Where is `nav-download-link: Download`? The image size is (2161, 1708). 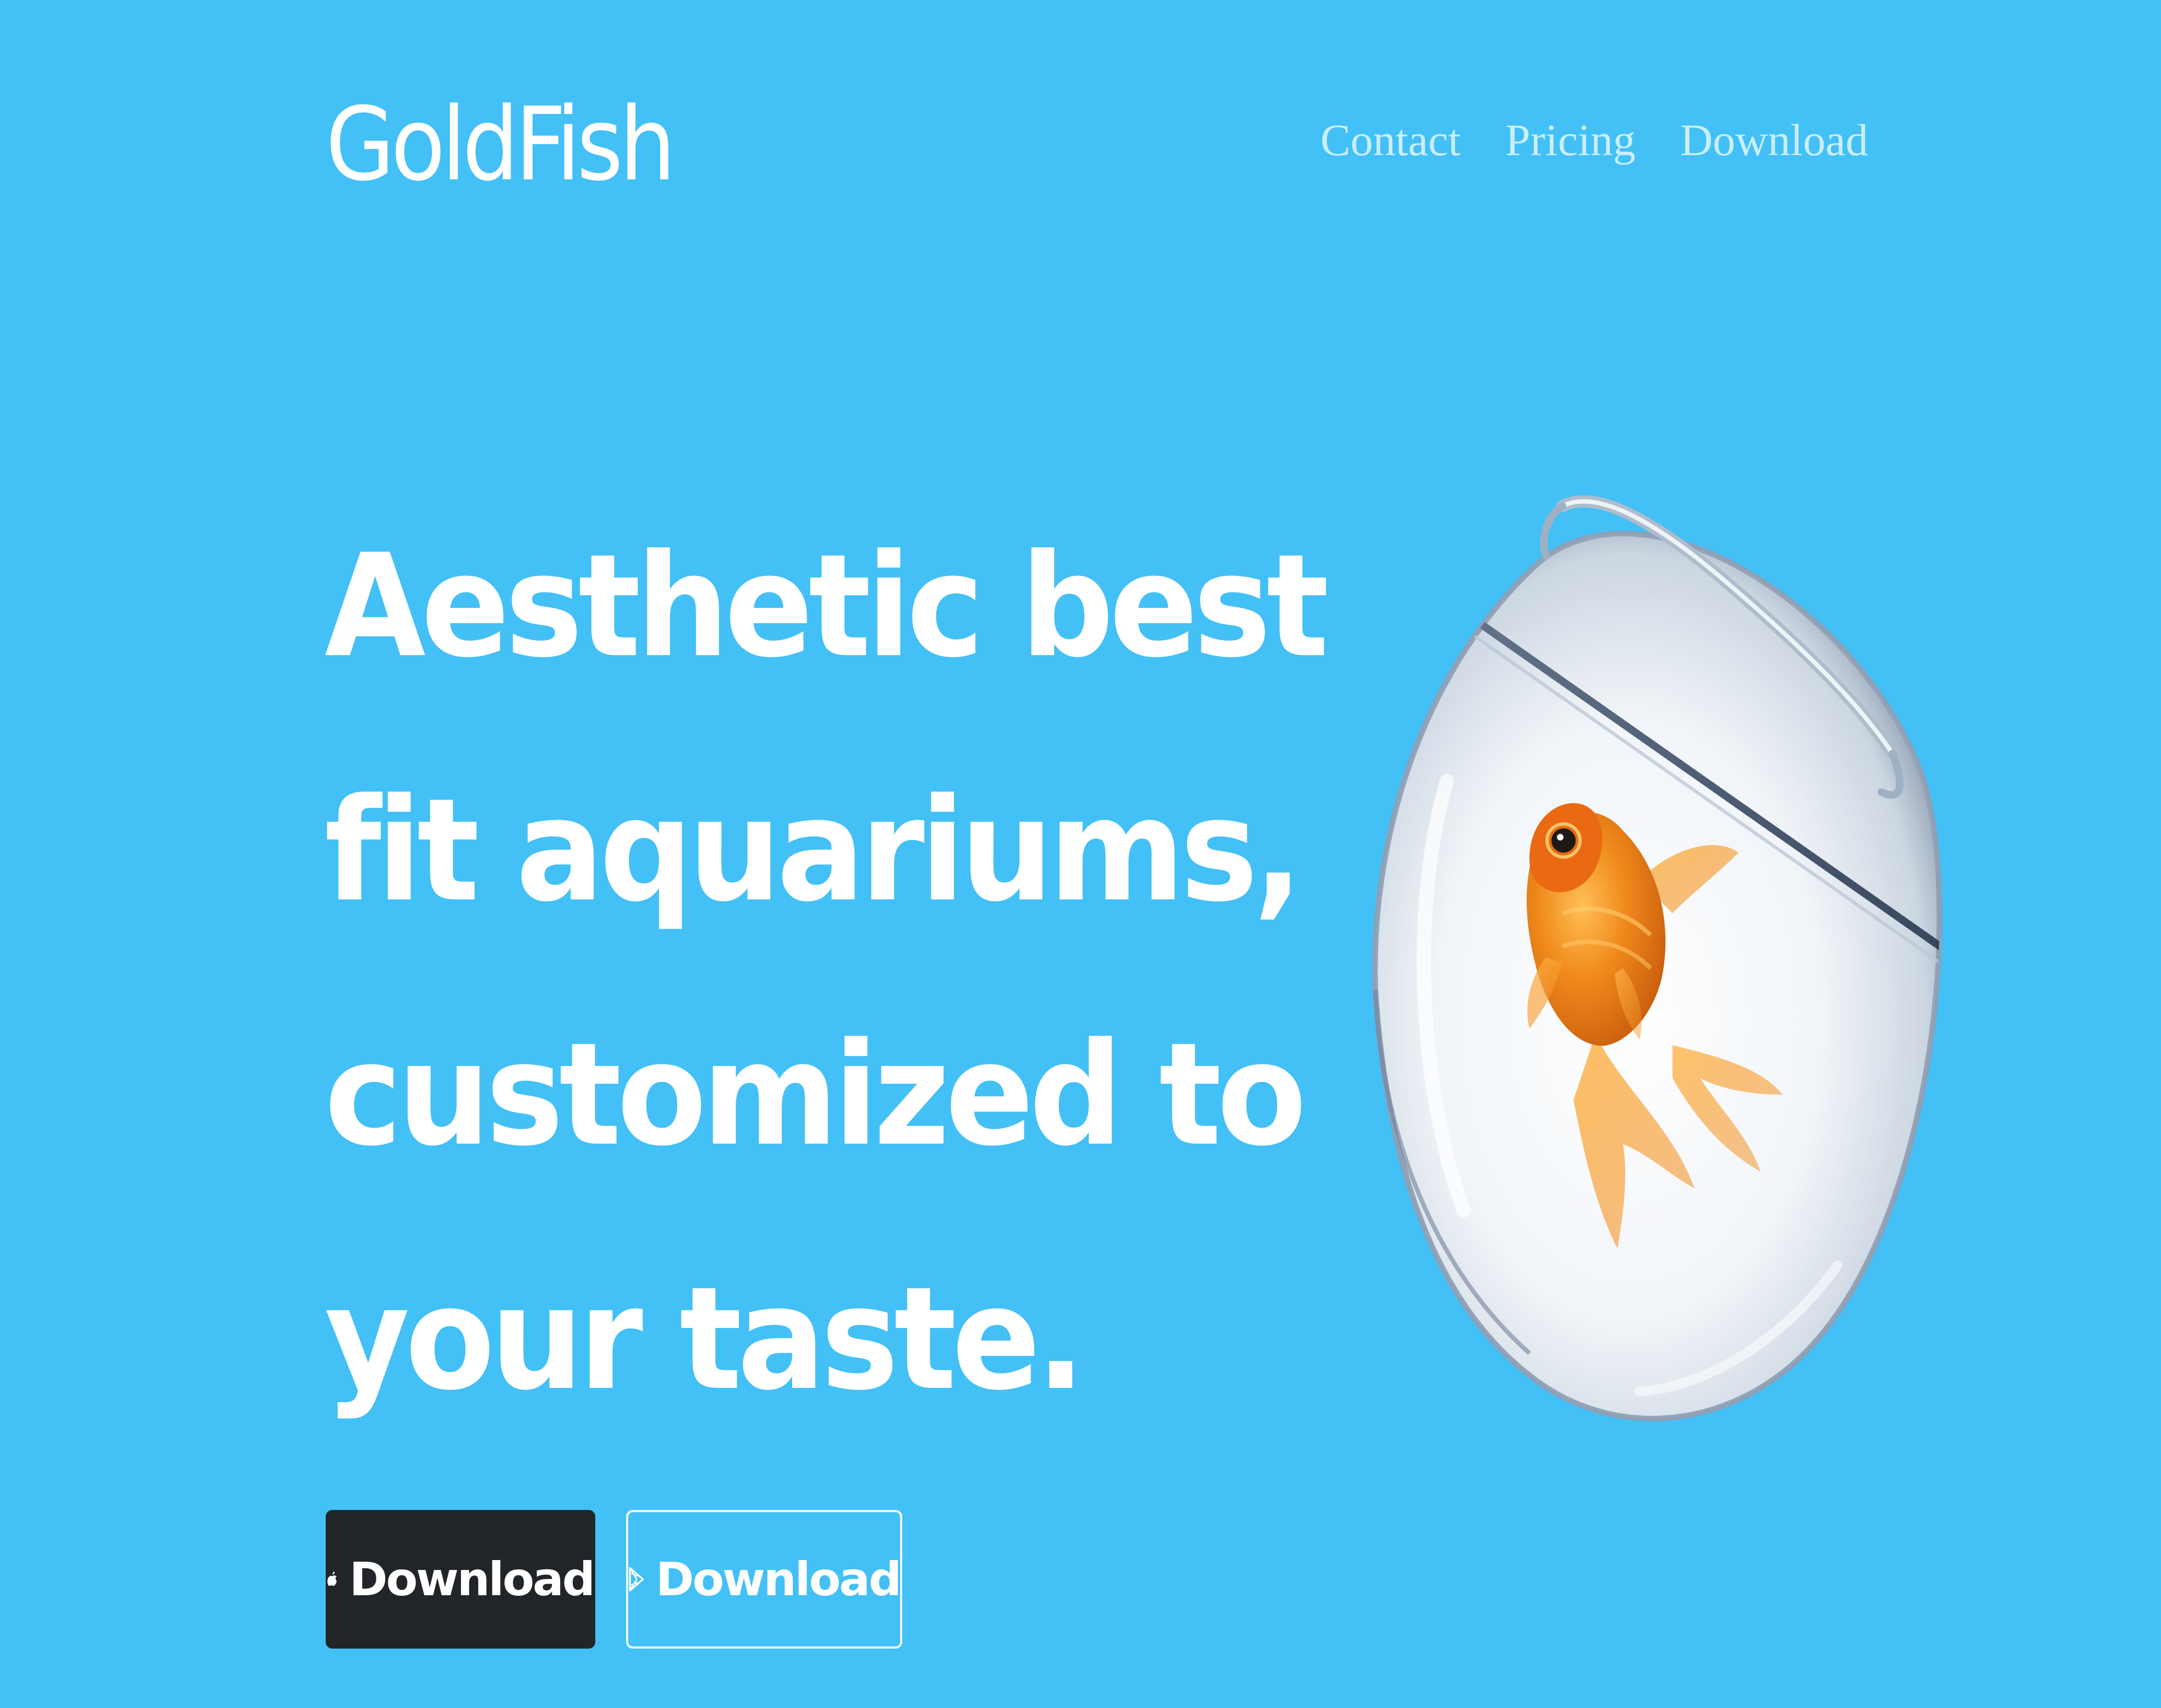 nav-download-link: Download is located at coordinates (1774, 140).